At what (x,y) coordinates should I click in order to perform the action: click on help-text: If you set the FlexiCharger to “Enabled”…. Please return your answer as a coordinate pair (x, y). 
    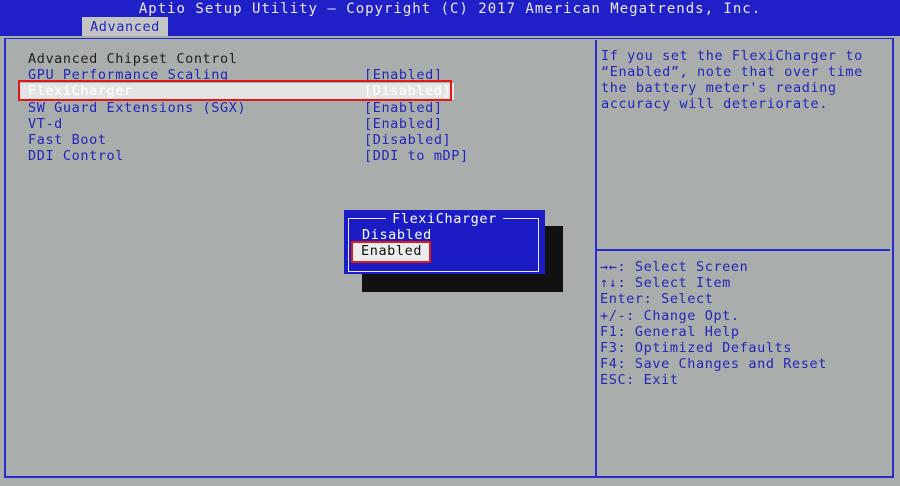
    Looking at the image, I should click on (736, 80).